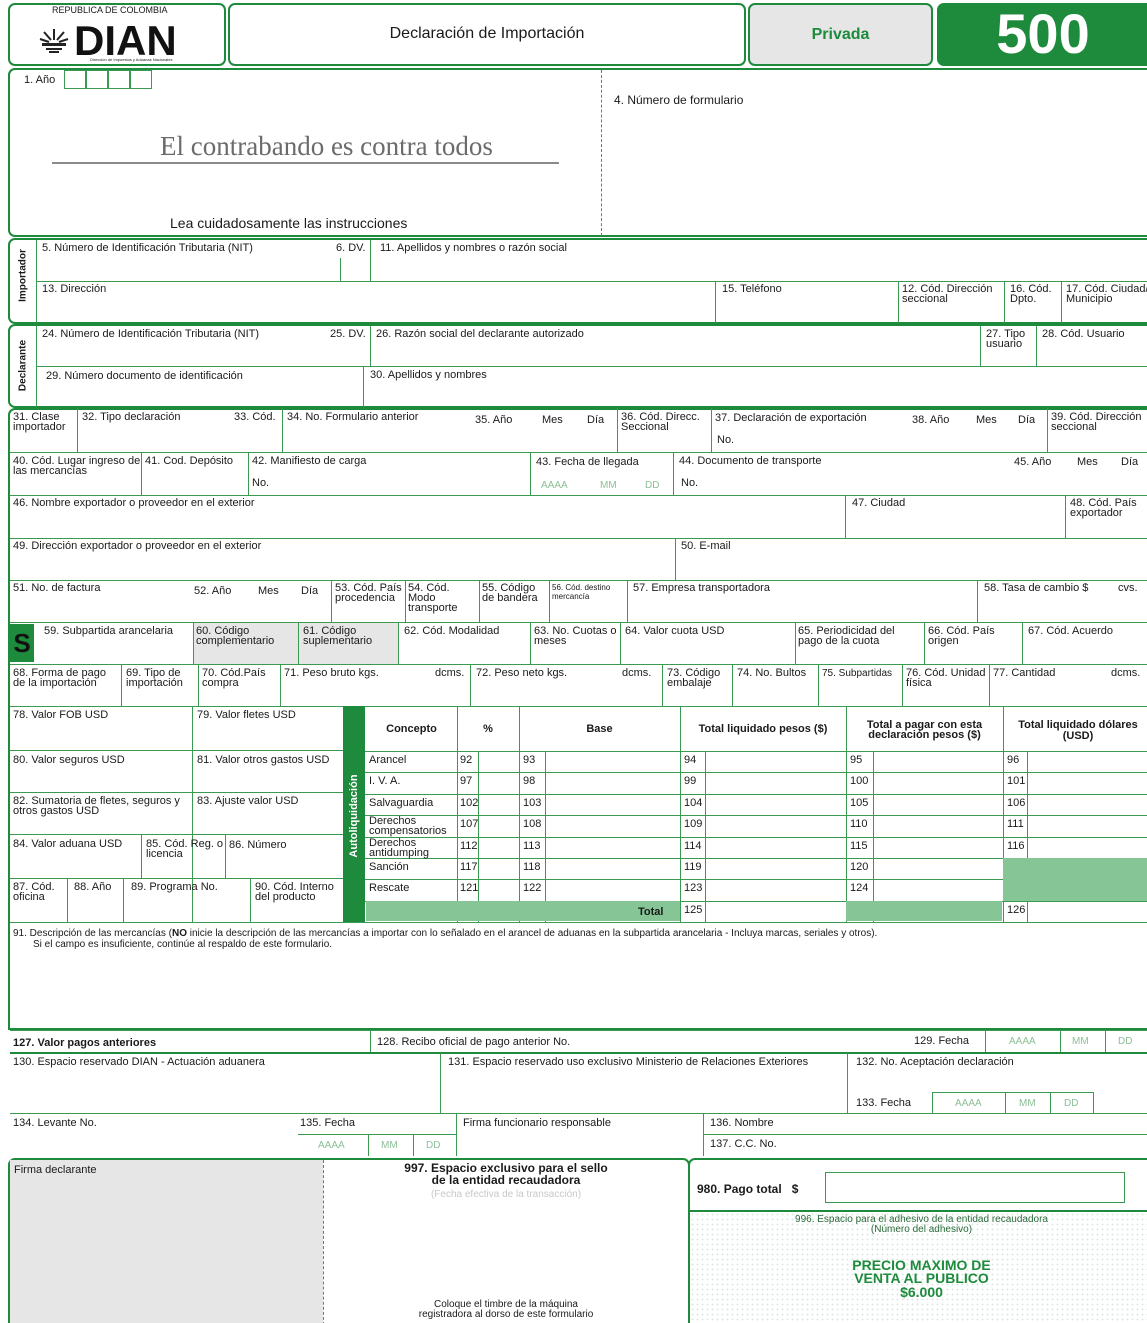  Describe the element at coordinates (469, 824) in the screenshot. I see `autoliq-row-pct-num: 107` at that location.